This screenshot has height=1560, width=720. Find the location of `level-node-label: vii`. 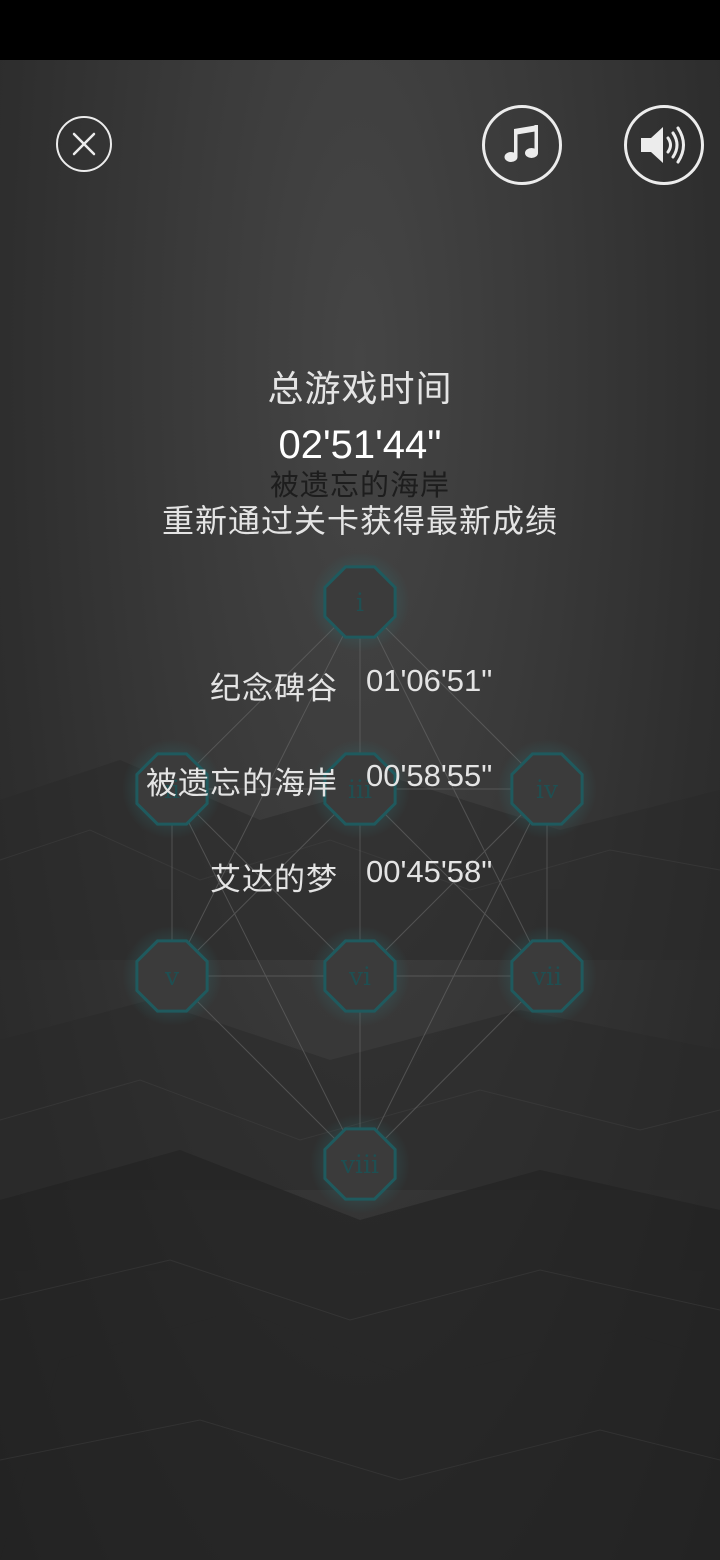

level-node-label: vii is located at coordinates (546, 976).